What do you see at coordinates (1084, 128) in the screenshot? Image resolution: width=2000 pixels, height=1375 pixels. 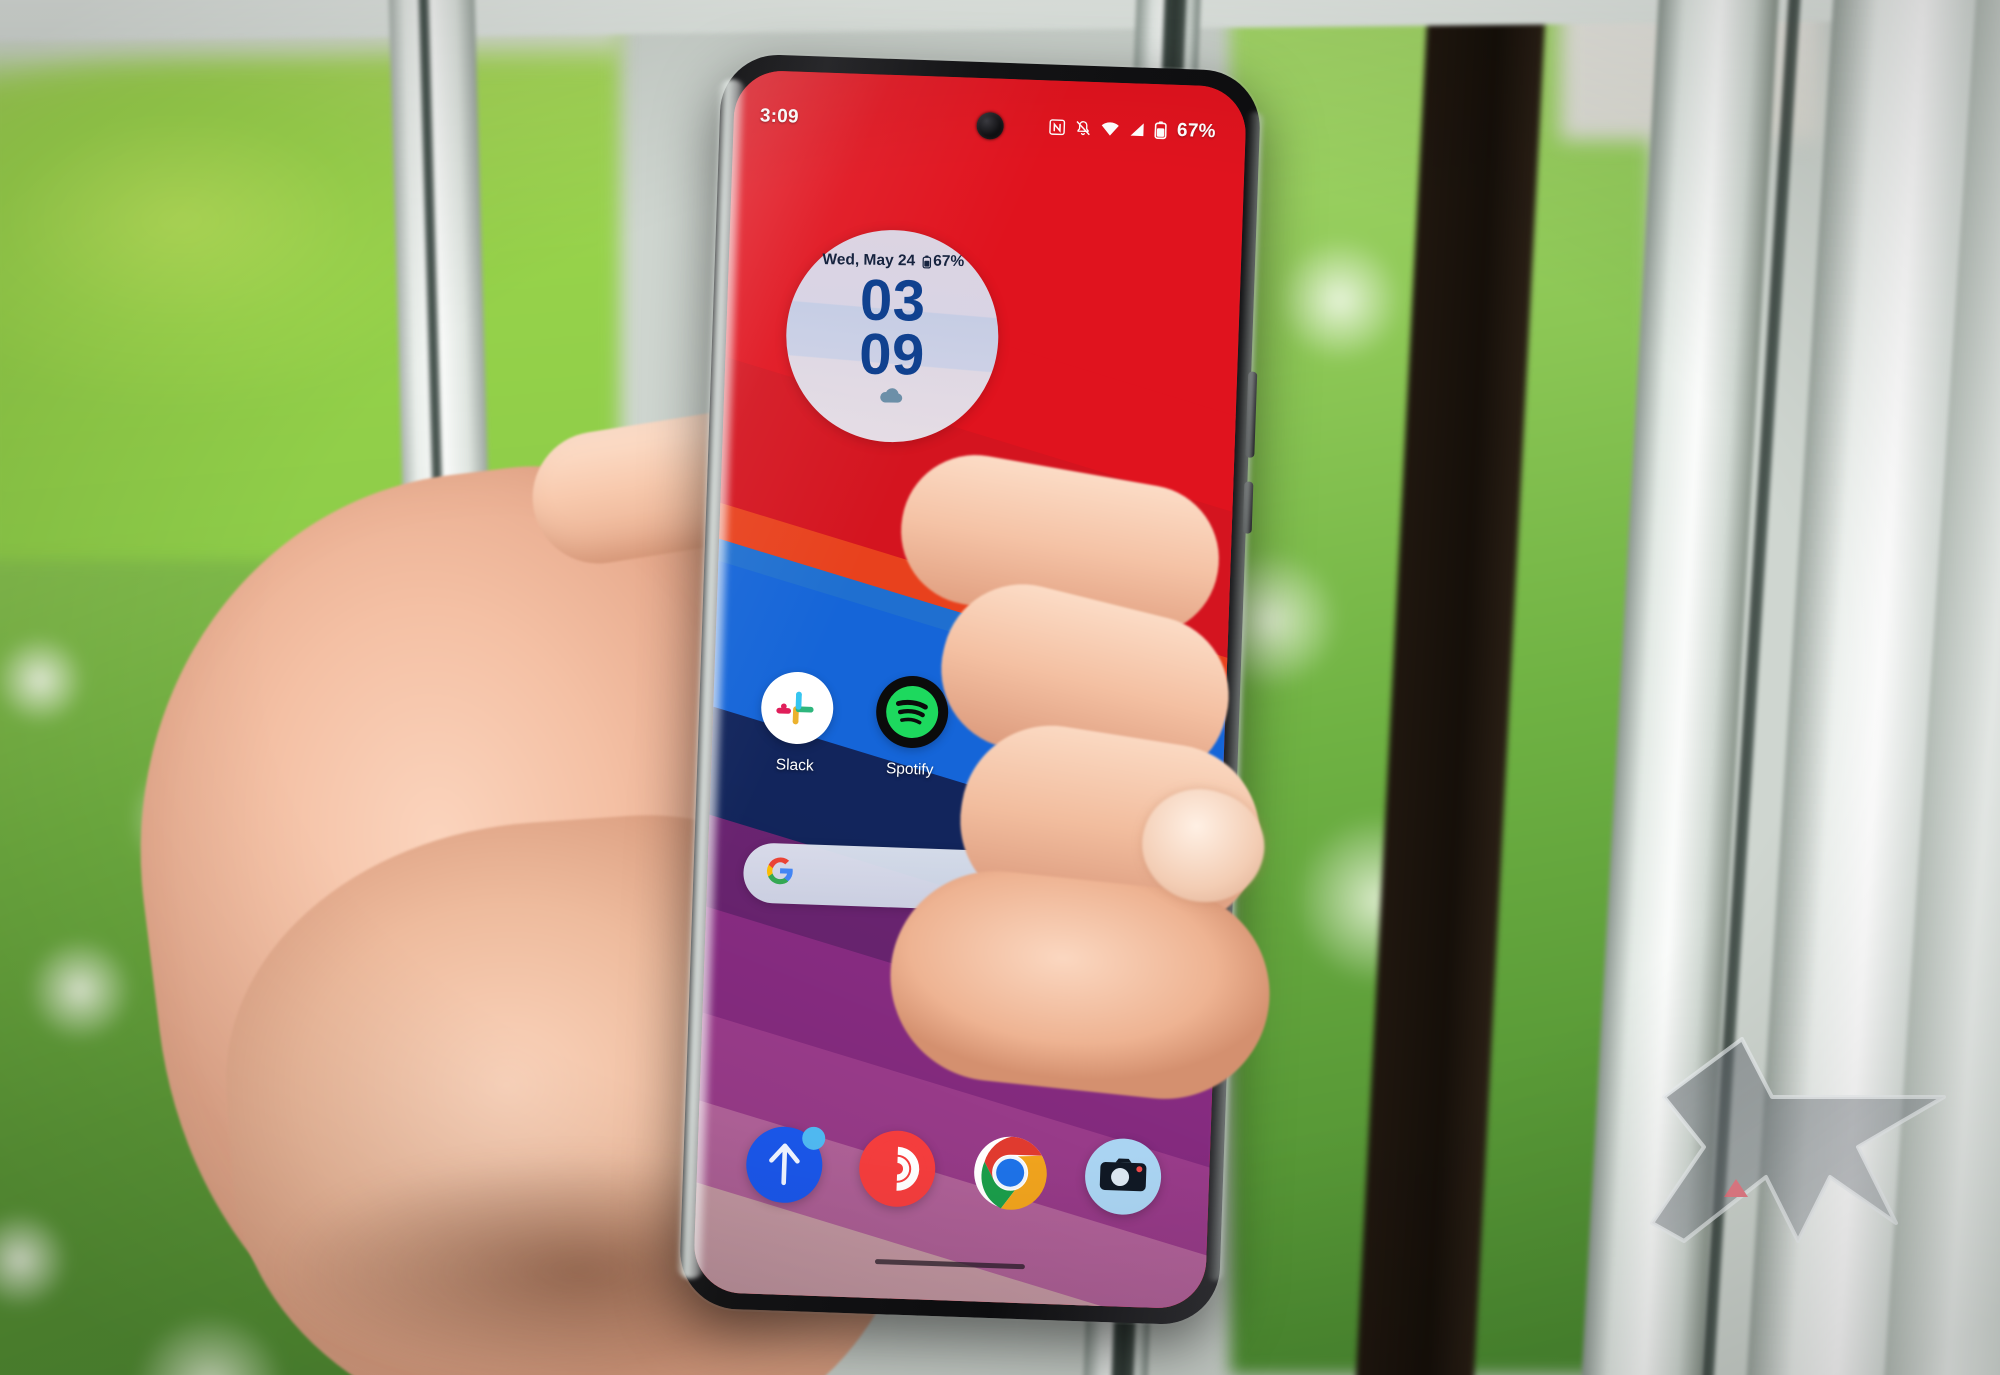 I see `notifications-muted-icon` at bounding box center [1084, 128].